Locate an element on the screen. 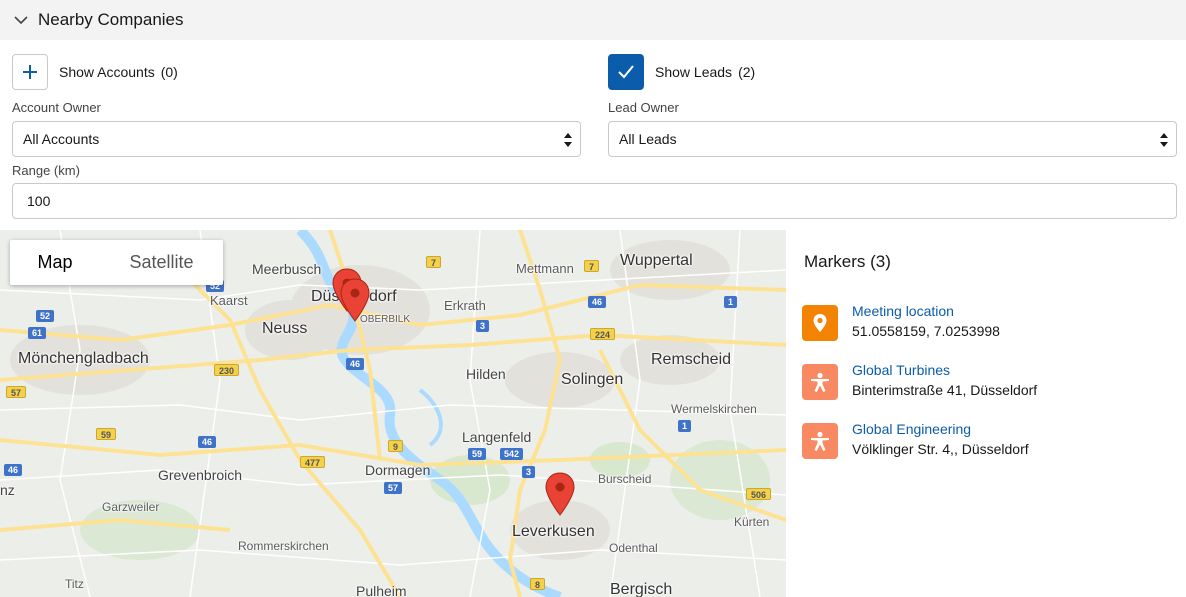  place-label: Wuppertal is located at coordinates (656, 260).